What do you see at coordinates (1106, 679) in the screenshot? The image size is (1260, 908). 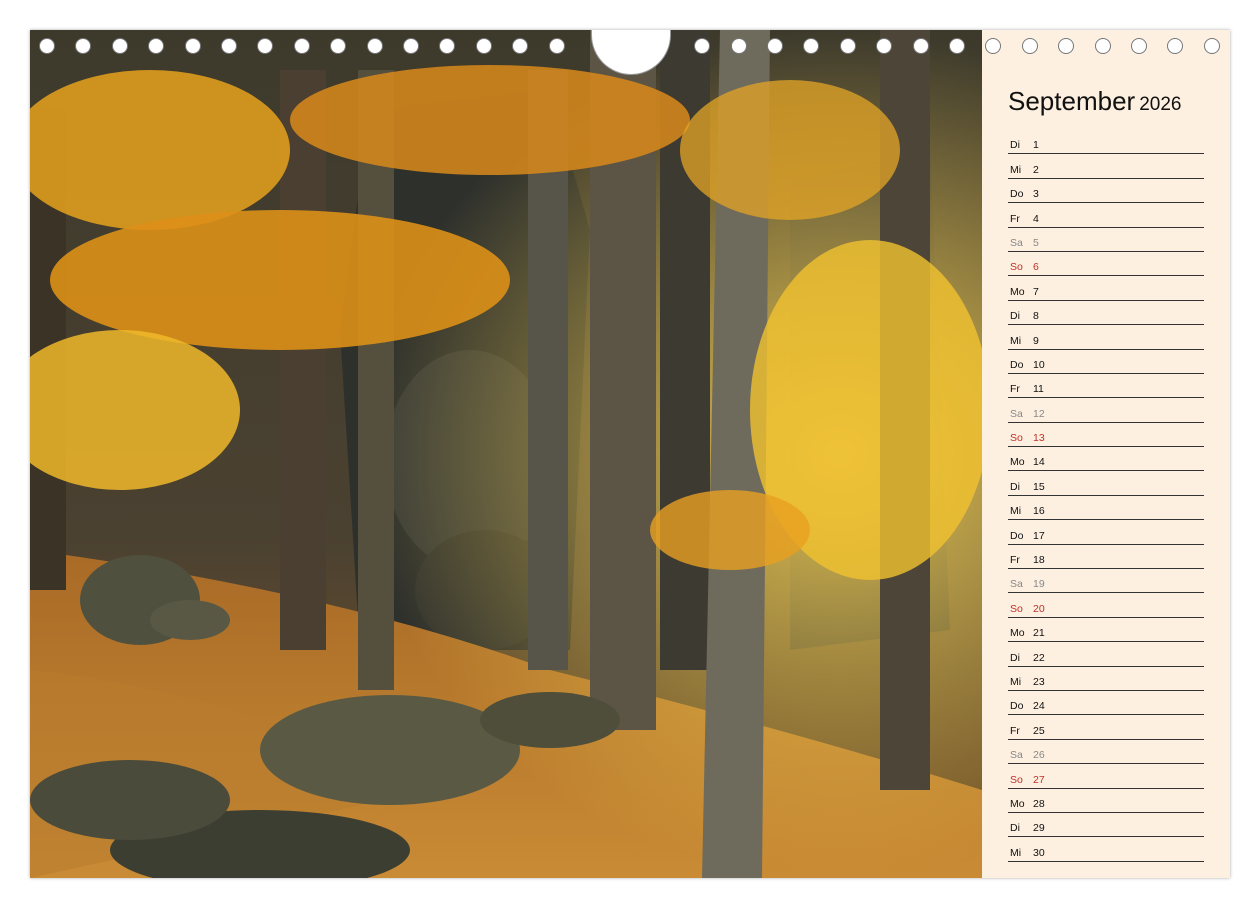 I see `day-row: Mi 23` at bounding box center [1106, 679].